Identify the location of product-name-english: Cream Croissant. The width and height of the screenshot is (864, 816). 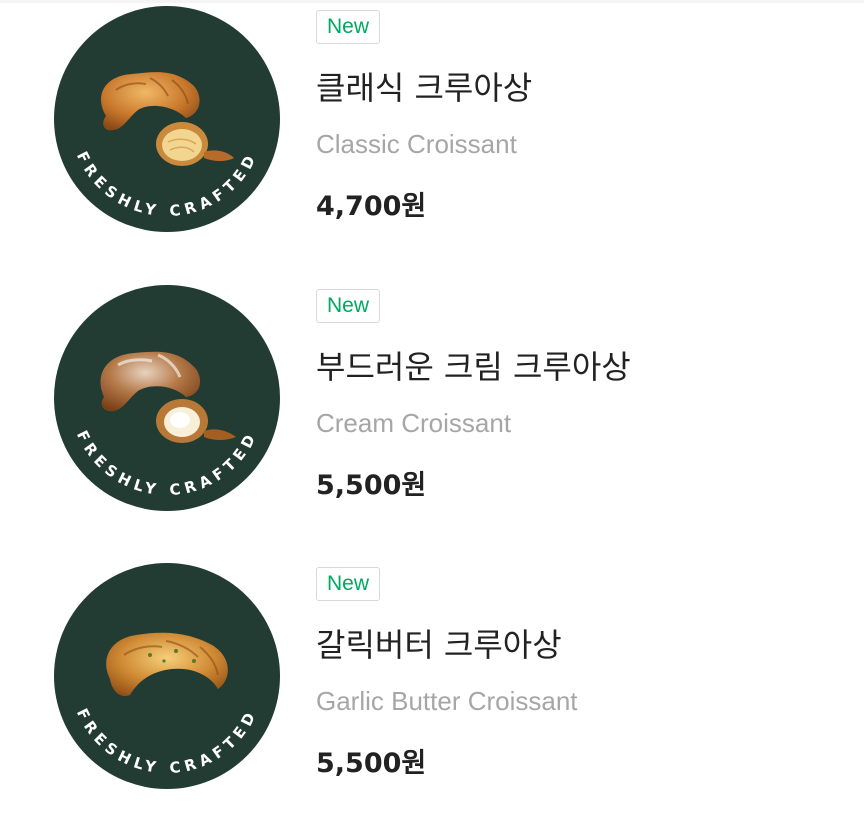
(414, 423).